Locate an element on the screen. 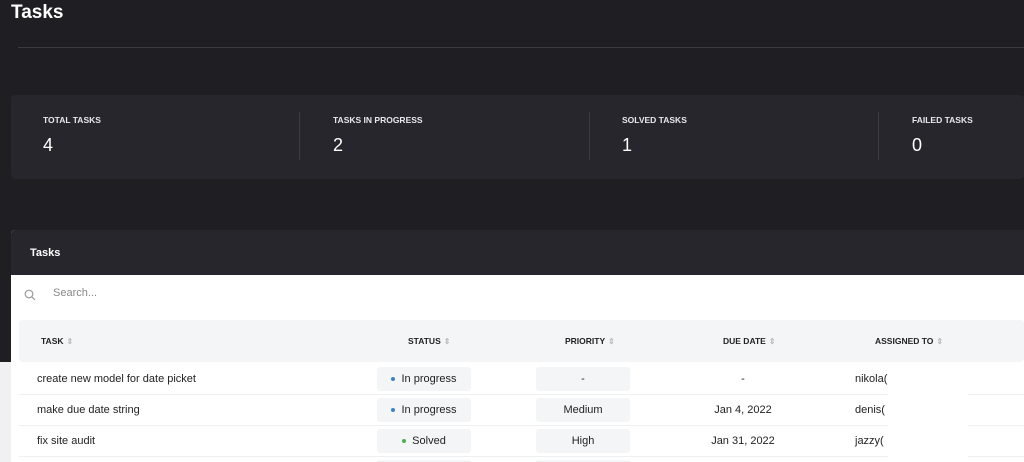 This screenshot has width=1024, height=462. stat-value: 2 is located at coordinates (338, 145).